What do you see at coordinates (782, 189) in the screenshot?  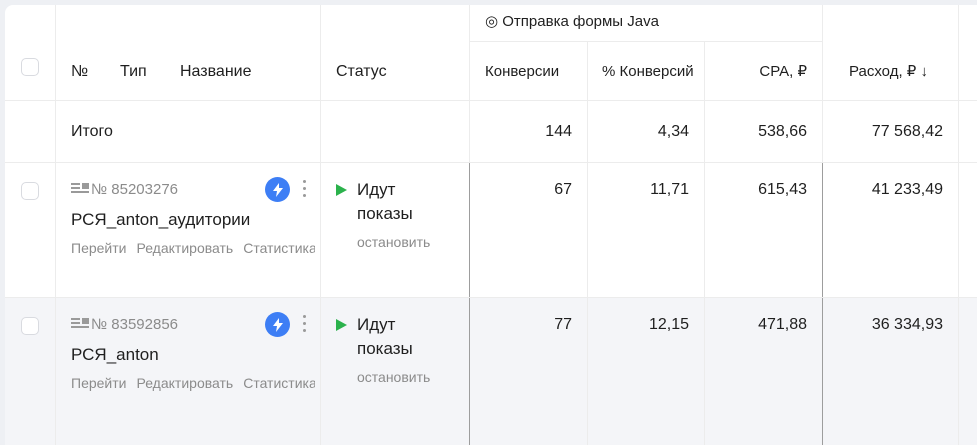 I see `row-cpa: 615,43` at bounding box center [782, 189].